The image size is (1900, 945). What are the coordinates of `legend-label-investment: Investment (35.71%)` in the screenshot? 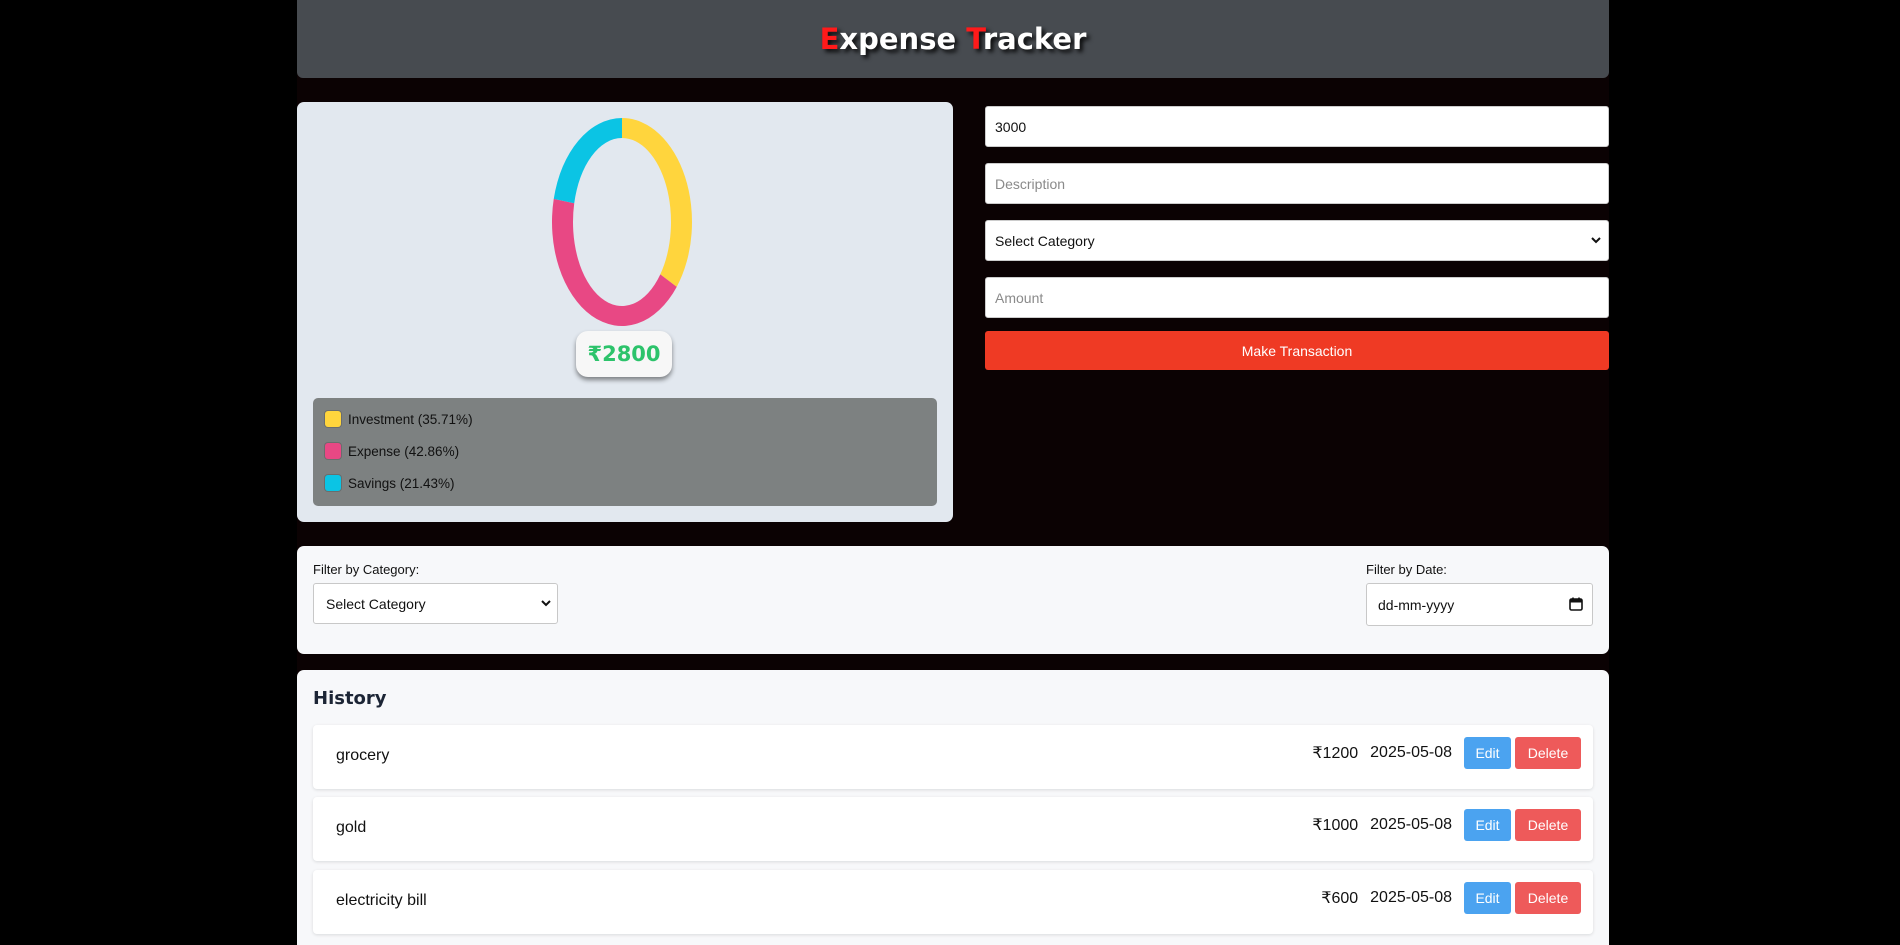 It's located at (410, 419).